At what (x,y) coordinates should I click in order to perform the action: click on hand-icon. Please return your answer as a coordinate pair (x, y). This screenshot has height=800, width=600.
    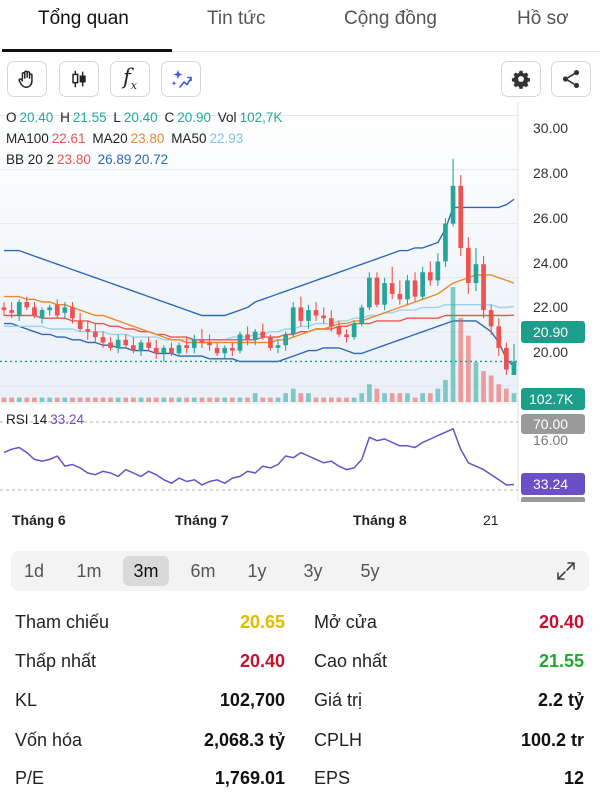
    Looking at the image, I should click on (25, 79).